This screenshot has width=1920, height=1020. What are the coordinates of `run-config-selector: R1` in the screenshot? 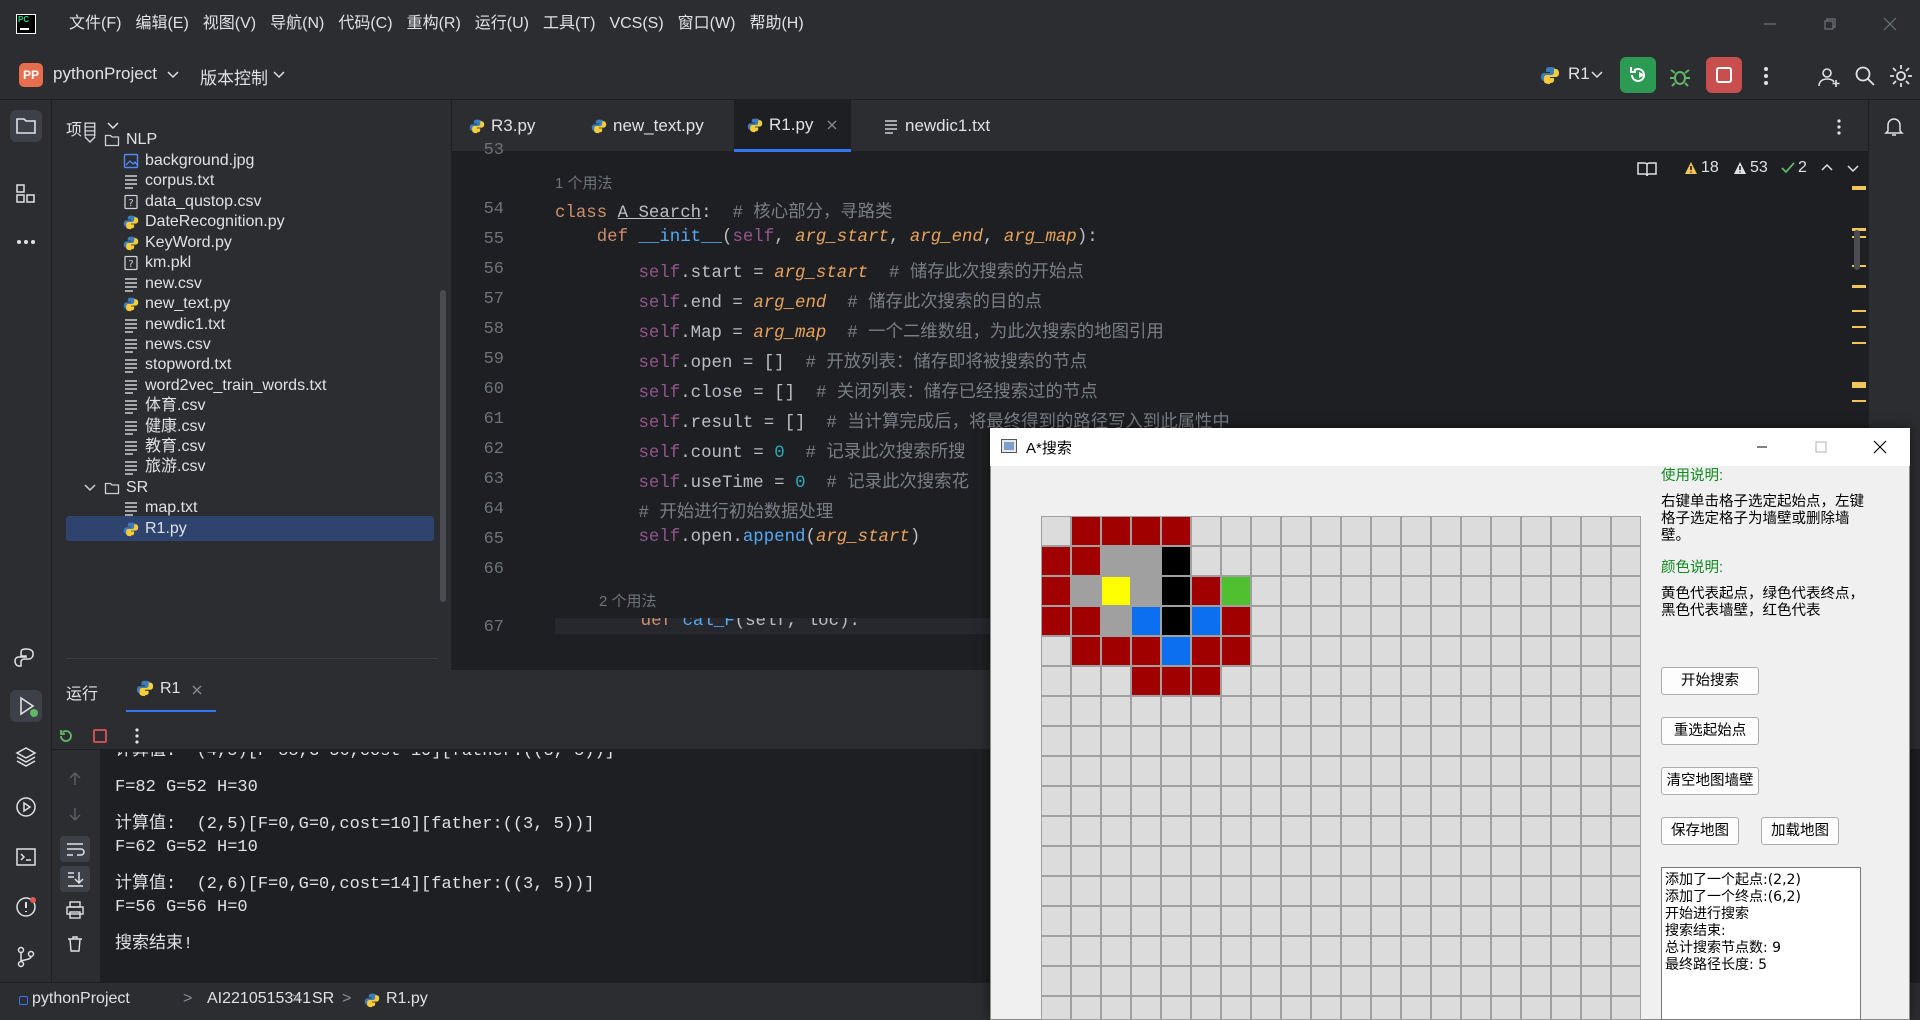 It's located at (1579, 74).